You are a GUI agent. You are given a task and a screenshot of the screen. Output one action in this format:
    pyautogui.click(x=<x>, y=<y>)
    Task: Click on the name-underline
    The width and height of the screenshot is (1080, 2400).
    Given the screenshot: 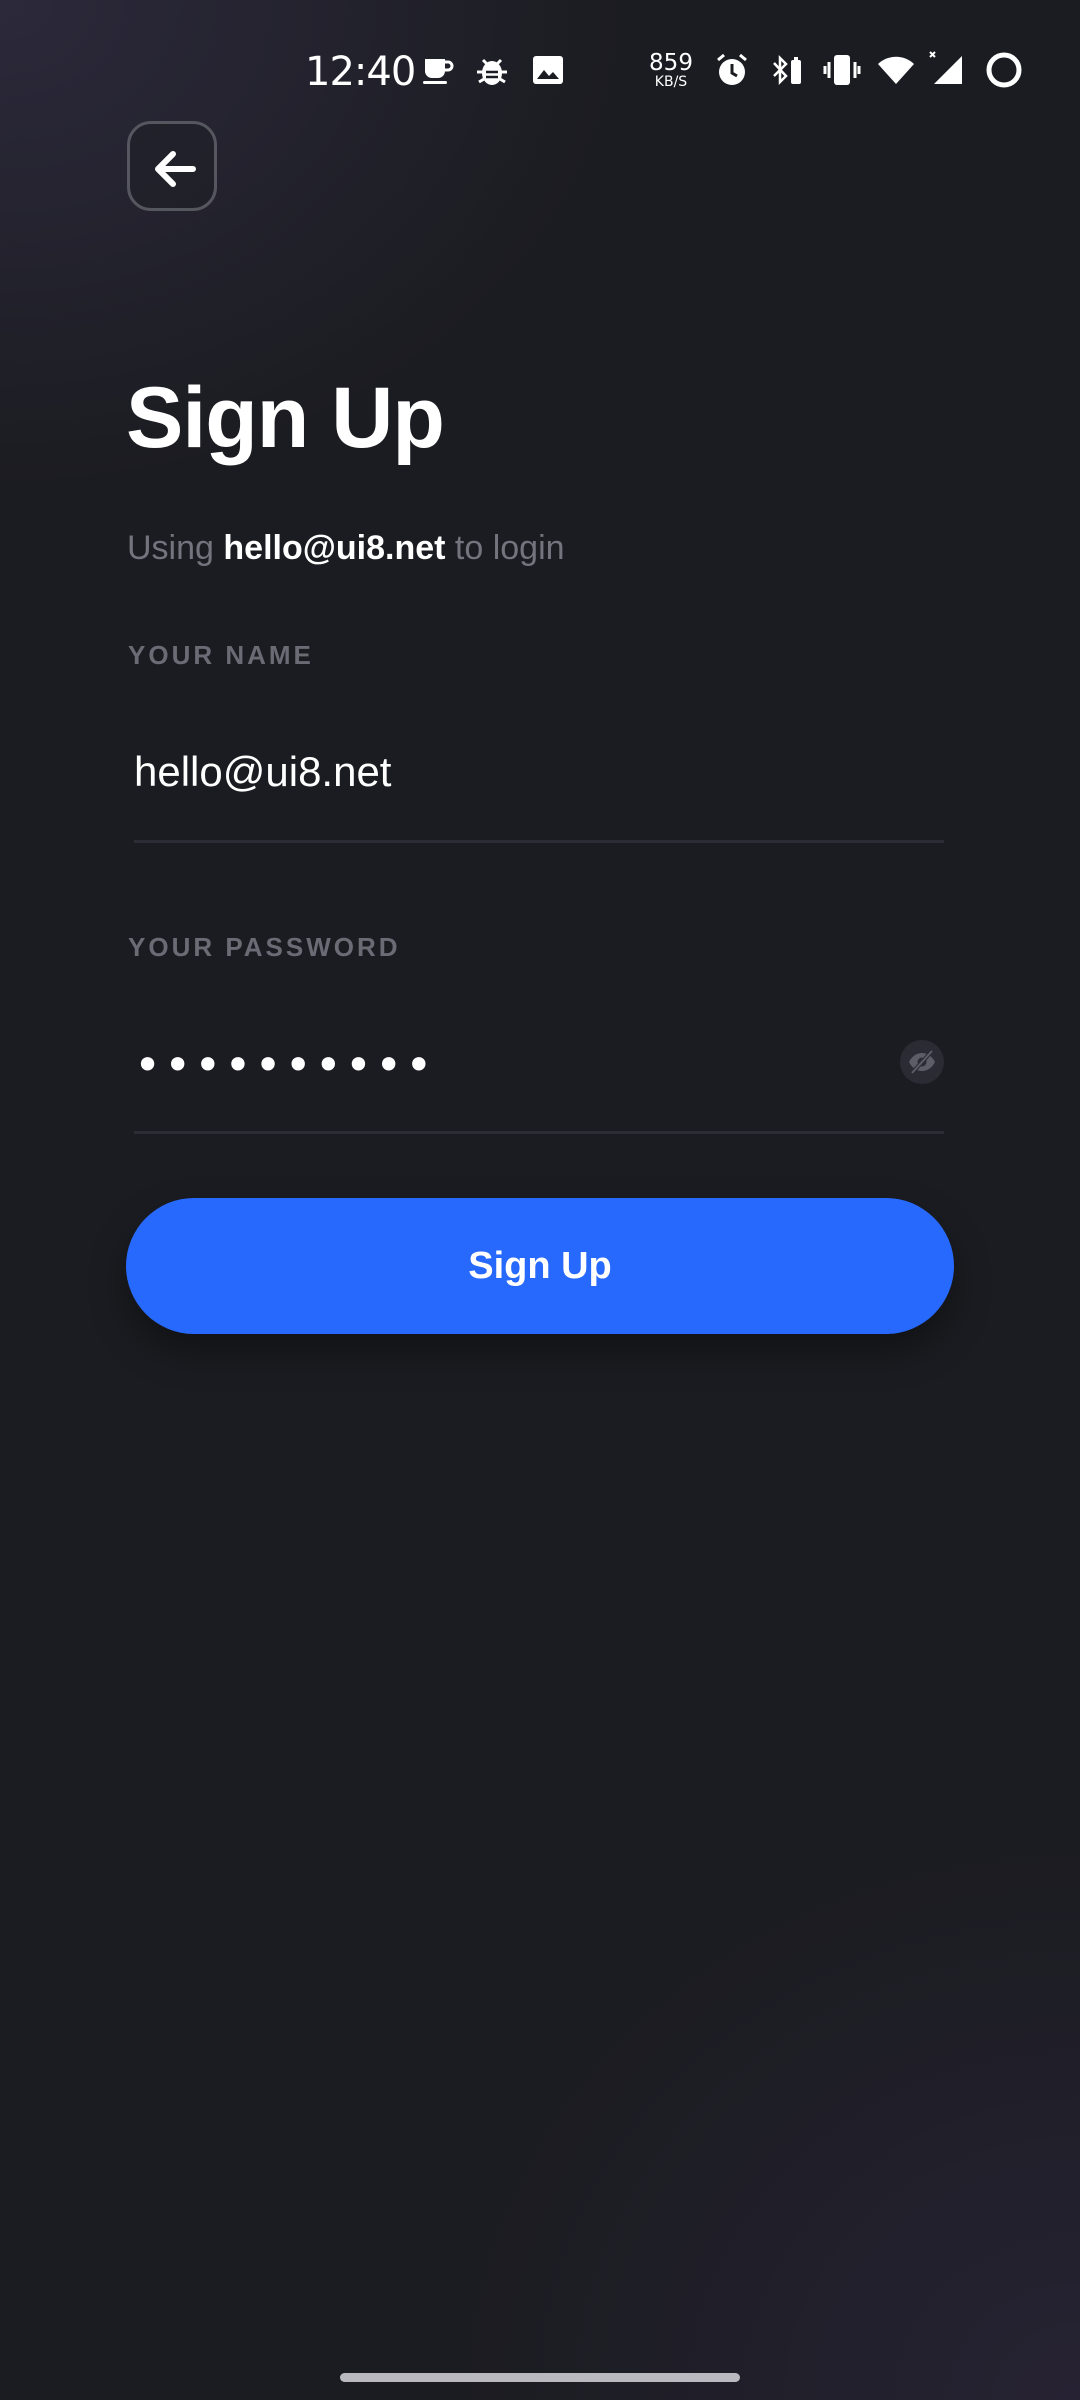 What is the action you would take?
    pyautogui.click(x=539, y=841)
    